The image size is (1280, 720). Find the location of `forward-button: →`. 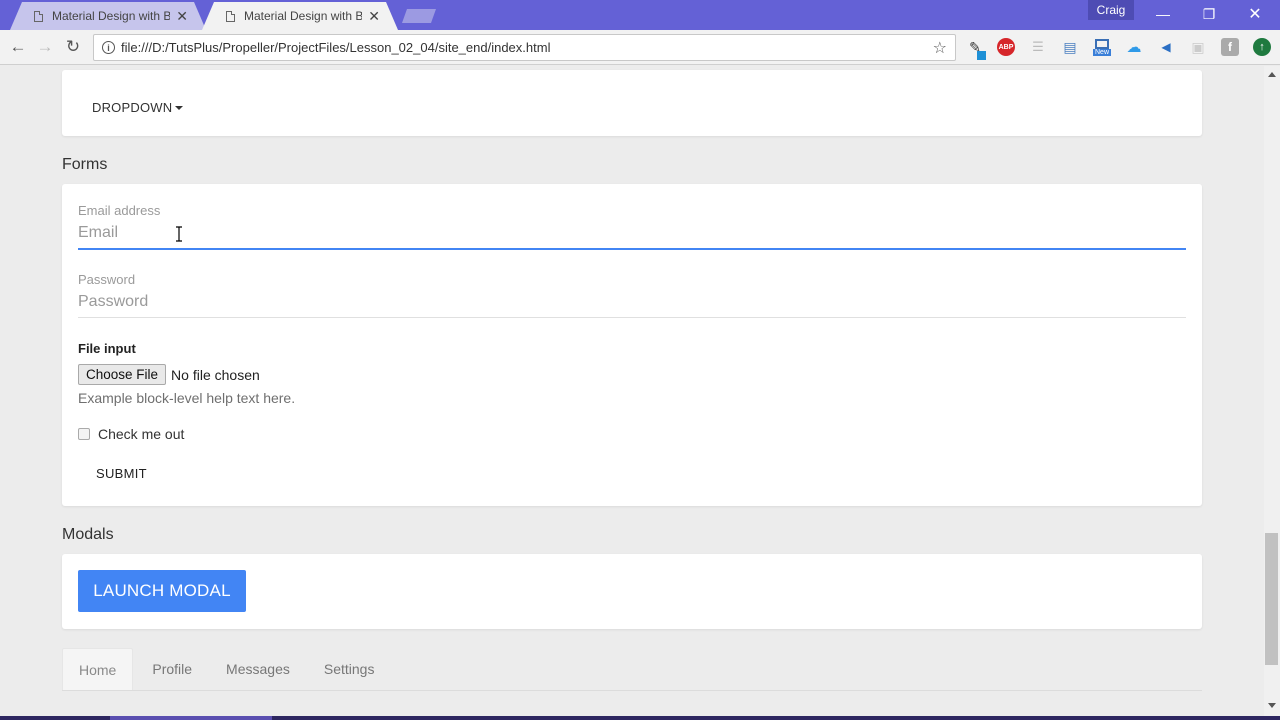

forward-button: → is located at coordinates (45, 47).